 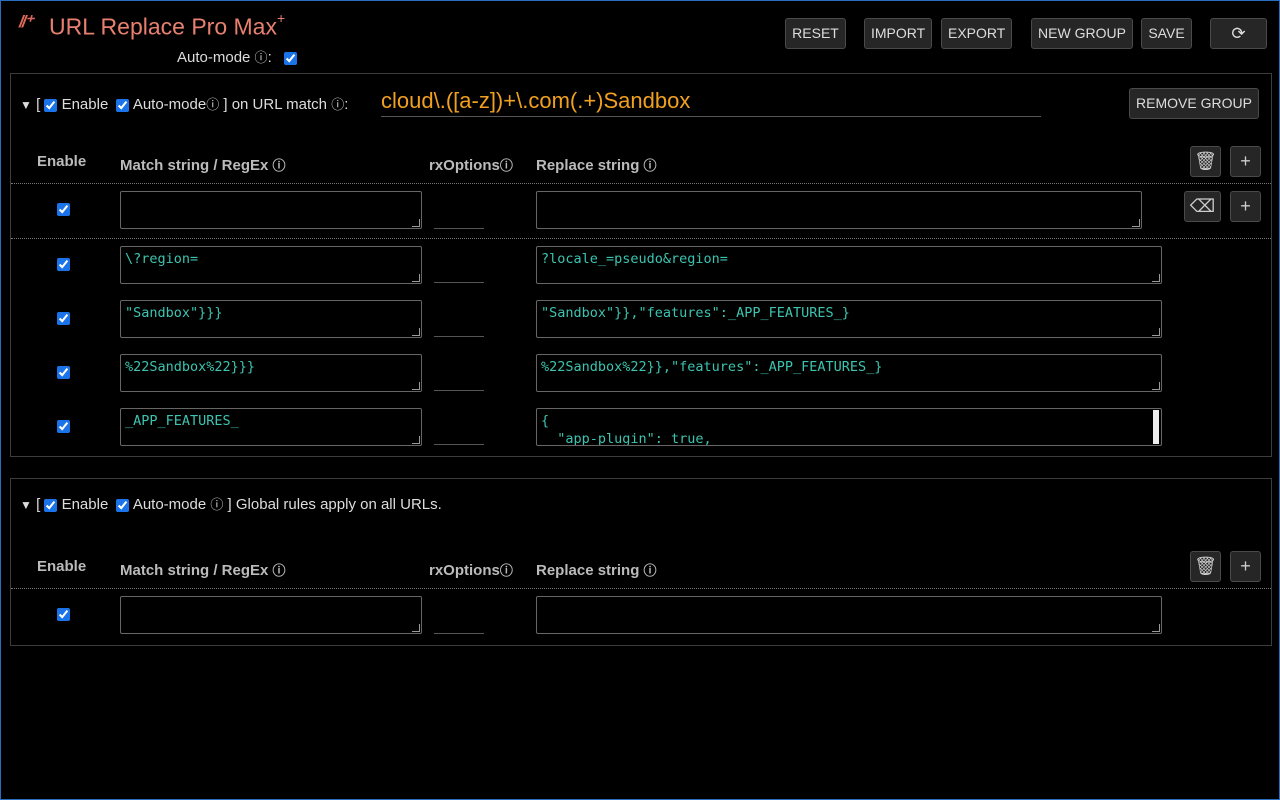 What do you see at coordinates (1082, 33) in the screenshot?
I see `new-group-button: NEW GROUP` at bounding box center [1082, 33].